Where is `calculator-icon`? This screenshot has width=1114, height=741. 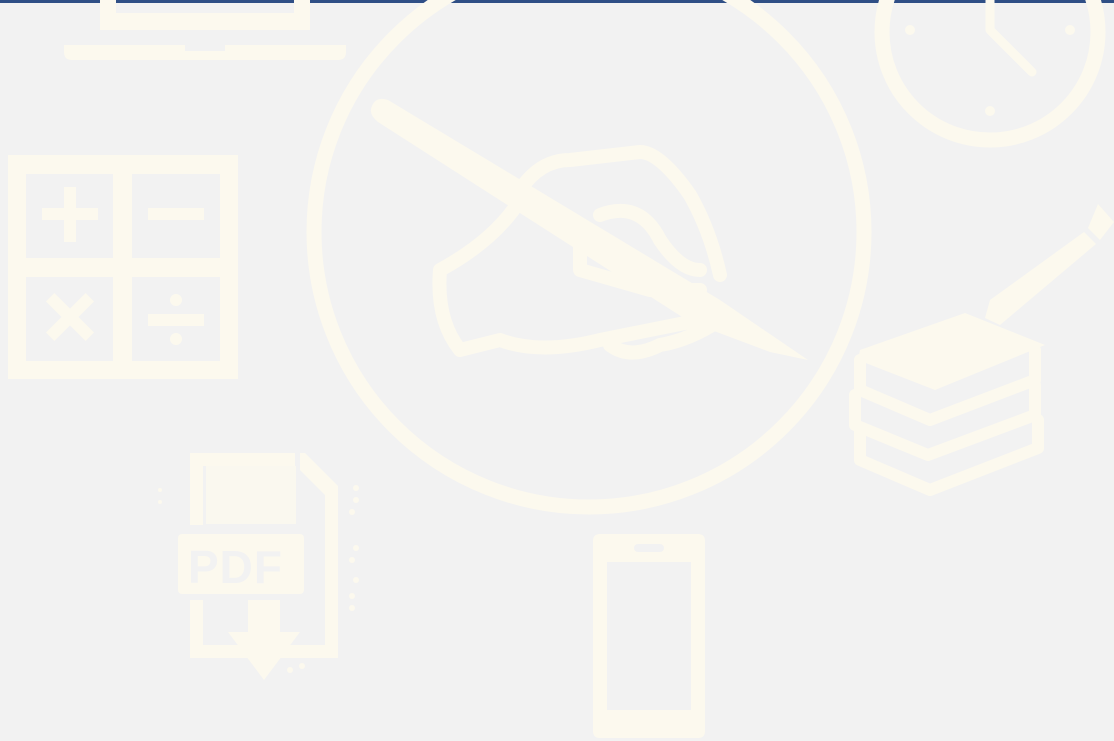 calculator-icon is located at coordinates (123, 267).